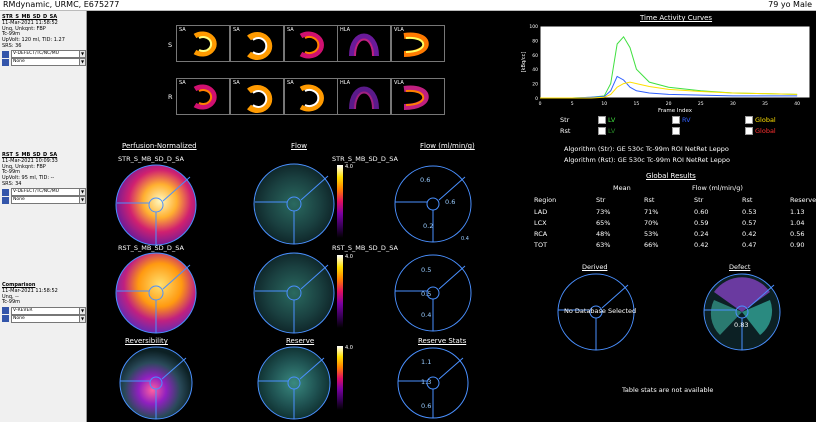 This screenshot has height=422, width=816. Describe the element at coordinates (541, 234) in the screenshot. I see `table-cell: RCA` at that location.